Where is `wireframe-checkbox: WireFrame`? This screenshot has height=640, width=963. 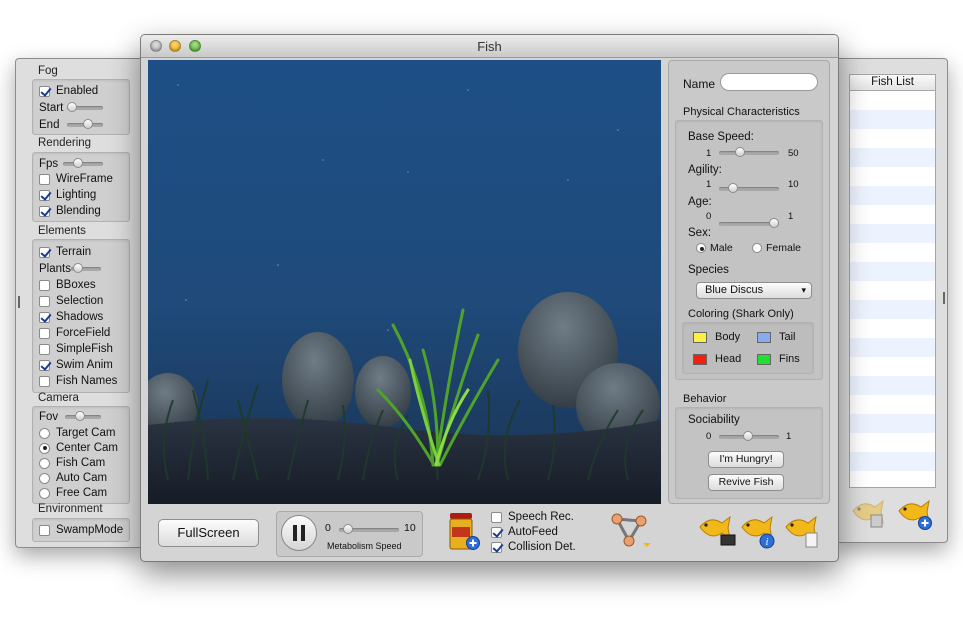
wireframe-checkbox: WireFrame is located at coordinates (76, 179).